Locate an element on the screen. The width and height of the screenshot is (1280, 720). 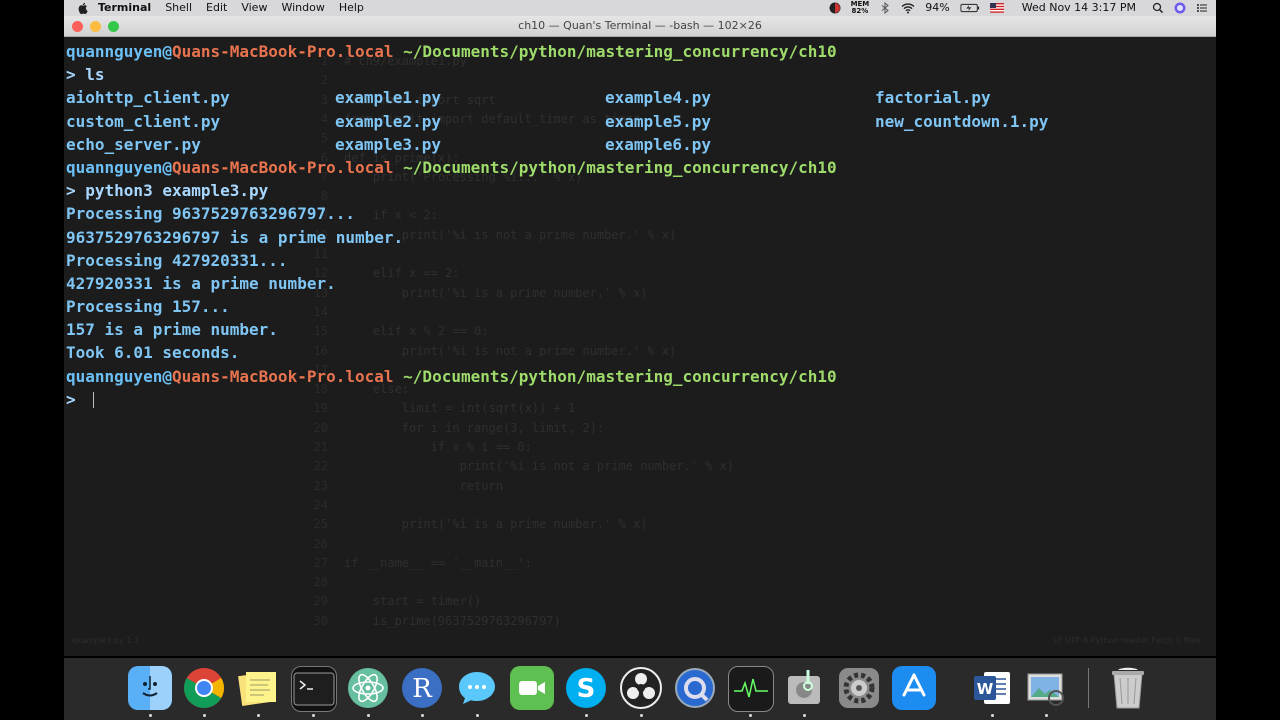
dock-trash is located at coordinates (1128, 688).